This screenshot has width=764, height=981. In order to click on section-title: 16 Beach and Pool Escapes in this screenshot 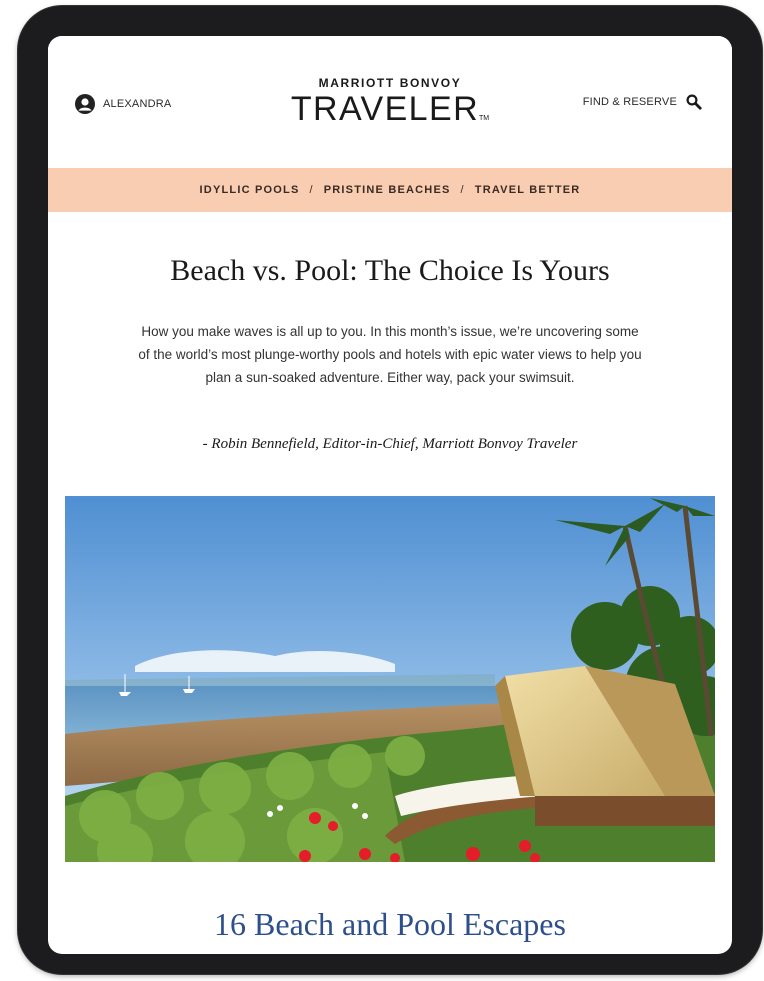, I will do `click(390, 924)`.